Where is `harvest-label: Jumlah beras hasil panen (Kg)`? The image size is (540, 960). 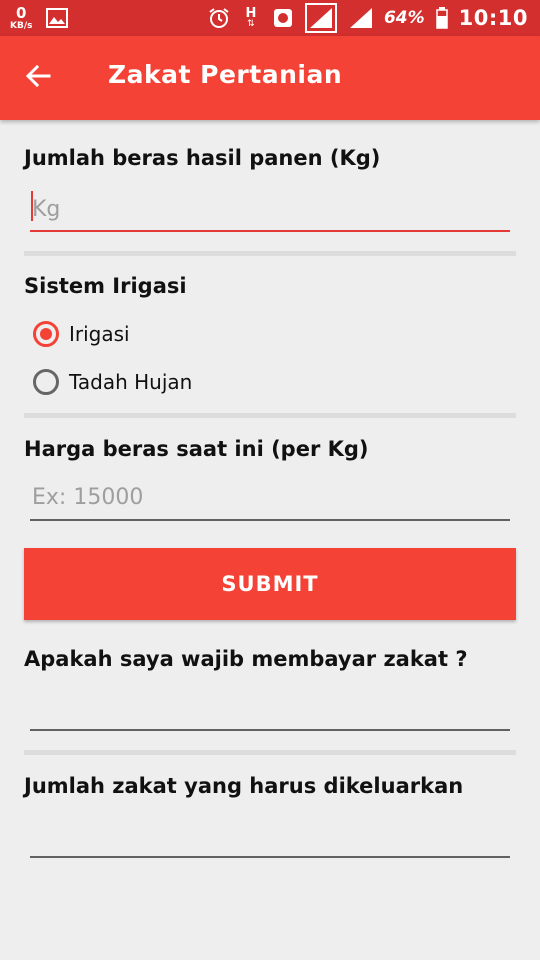
harvest-label: Jumlah beras hasil panen (Kg) is located at coordinates (202, 158).